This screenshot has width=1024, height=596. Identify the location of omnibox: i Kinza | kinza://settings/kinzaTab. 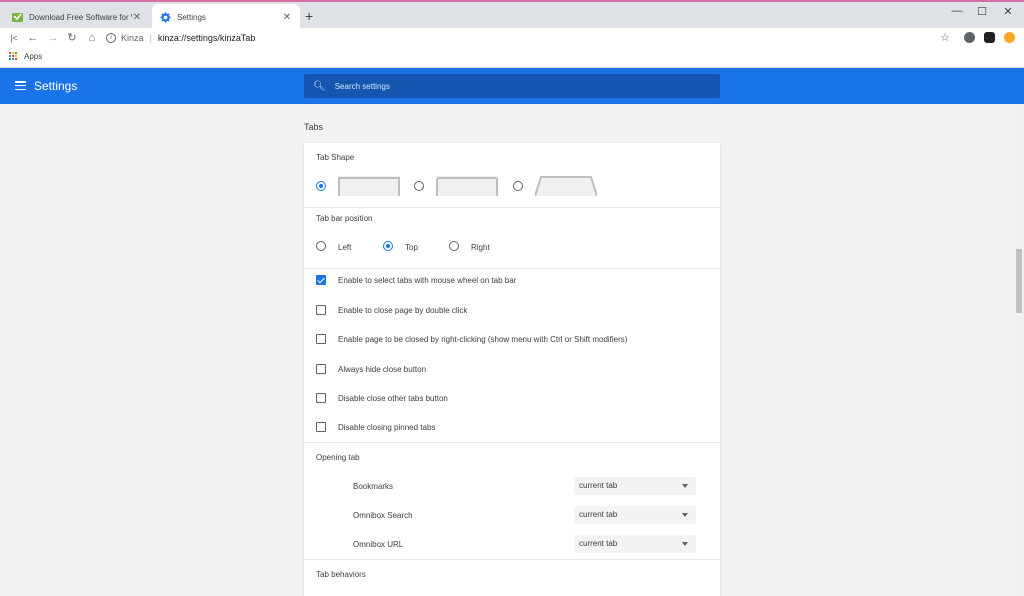
(531, 38).